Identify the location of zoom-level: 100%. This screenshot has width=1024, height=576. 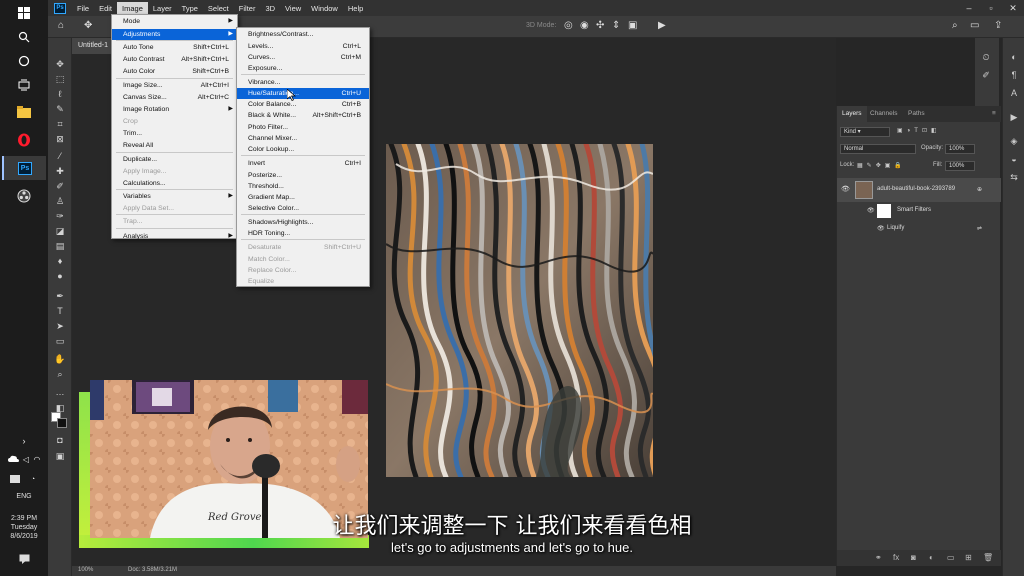
(85, 570).